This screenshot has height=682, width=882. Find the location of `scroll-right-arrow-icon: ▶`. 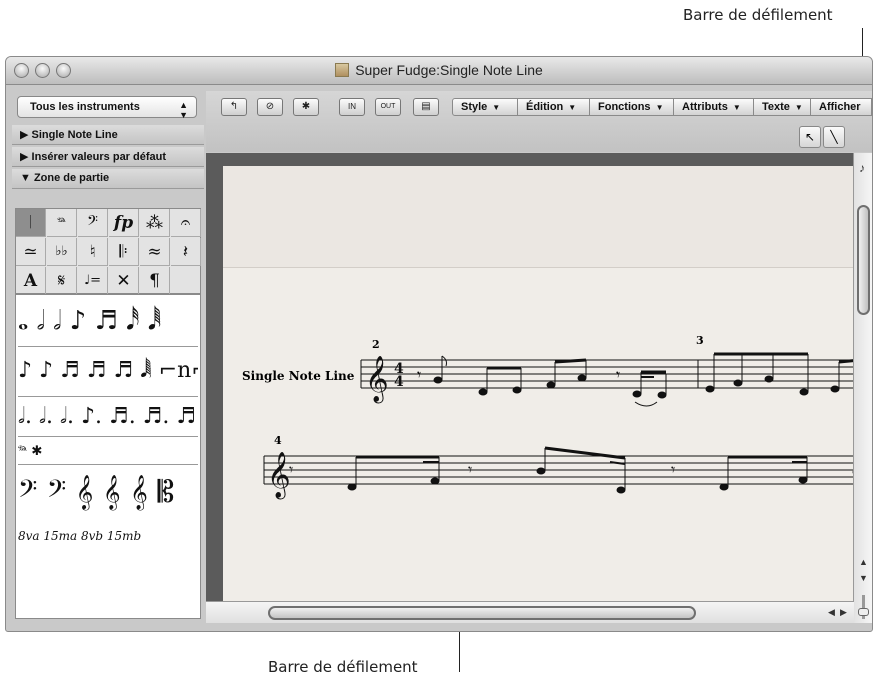

scroll-right-arrow-icon: ▶ is located at coordinates (843, 612).